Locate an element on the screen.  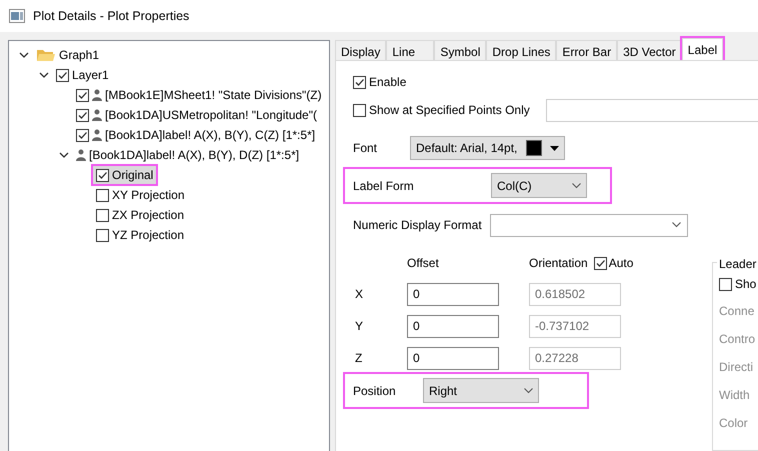
tab: 3D Vector is located at coordinates (649, 50).